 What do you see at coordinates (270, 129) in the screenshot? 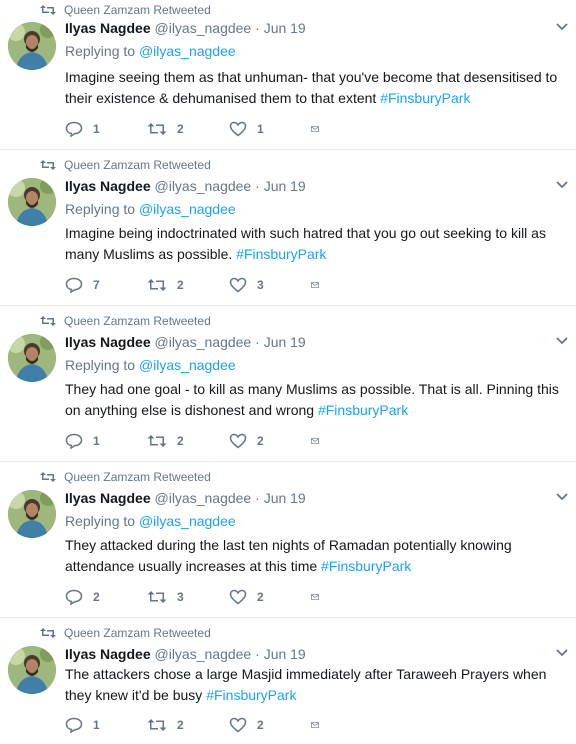
I see `like-button: 1` at bounding box center [270, 129].